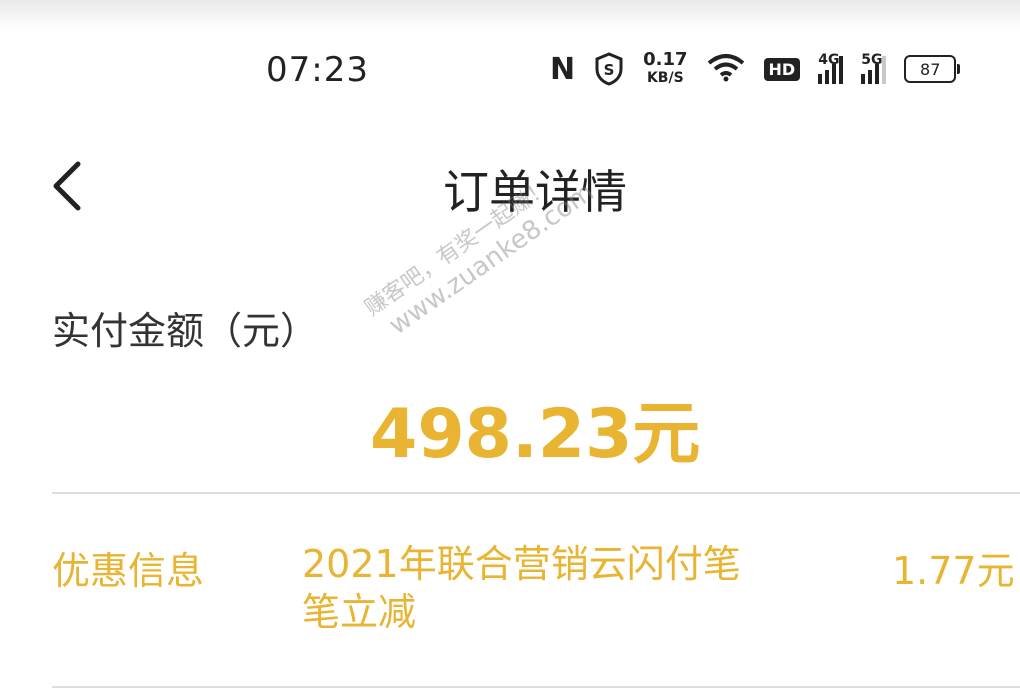  I want to click on signal-4g-icon: 4G, so click(831, 68).